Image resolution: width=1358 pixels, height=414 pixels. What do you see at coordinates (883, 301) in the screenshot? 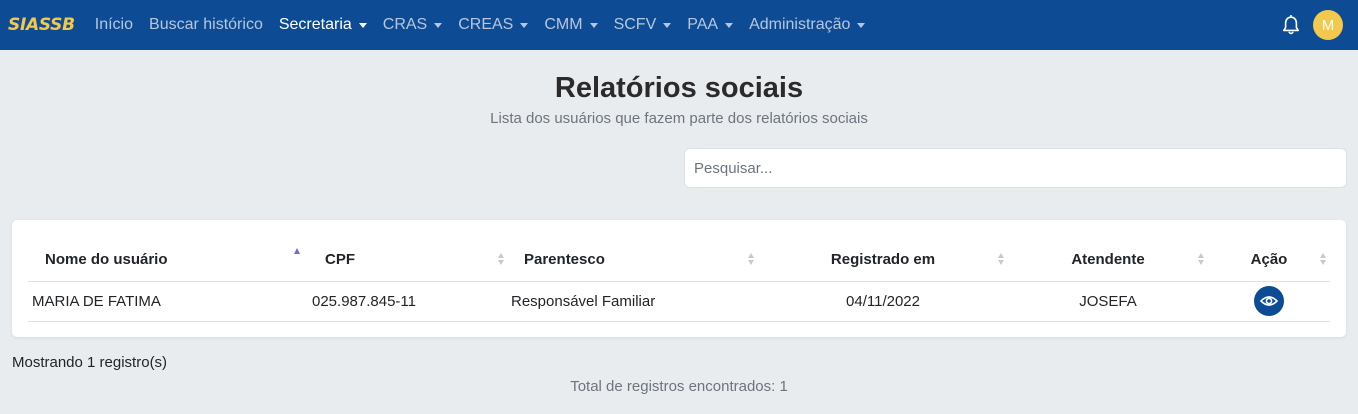
I see `cell-registrado: 04/11/2022` at bounding box center [883, 301].